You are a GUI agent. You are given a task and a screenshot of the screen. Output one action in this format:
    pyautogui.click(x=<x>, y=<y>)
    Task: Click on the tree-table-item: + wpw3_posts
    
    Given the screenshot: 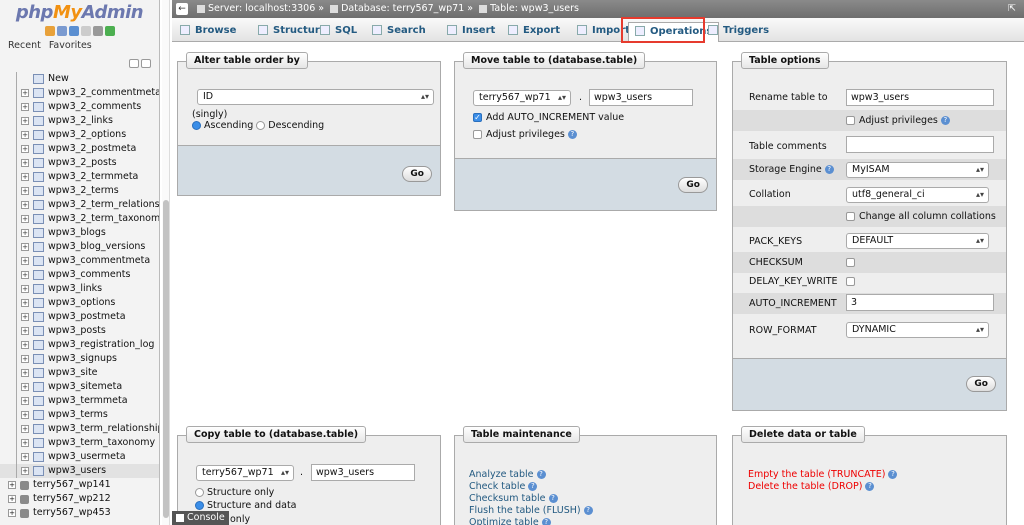 What is the action you would take?
    pyautogui.click(x=79, y=331)
    